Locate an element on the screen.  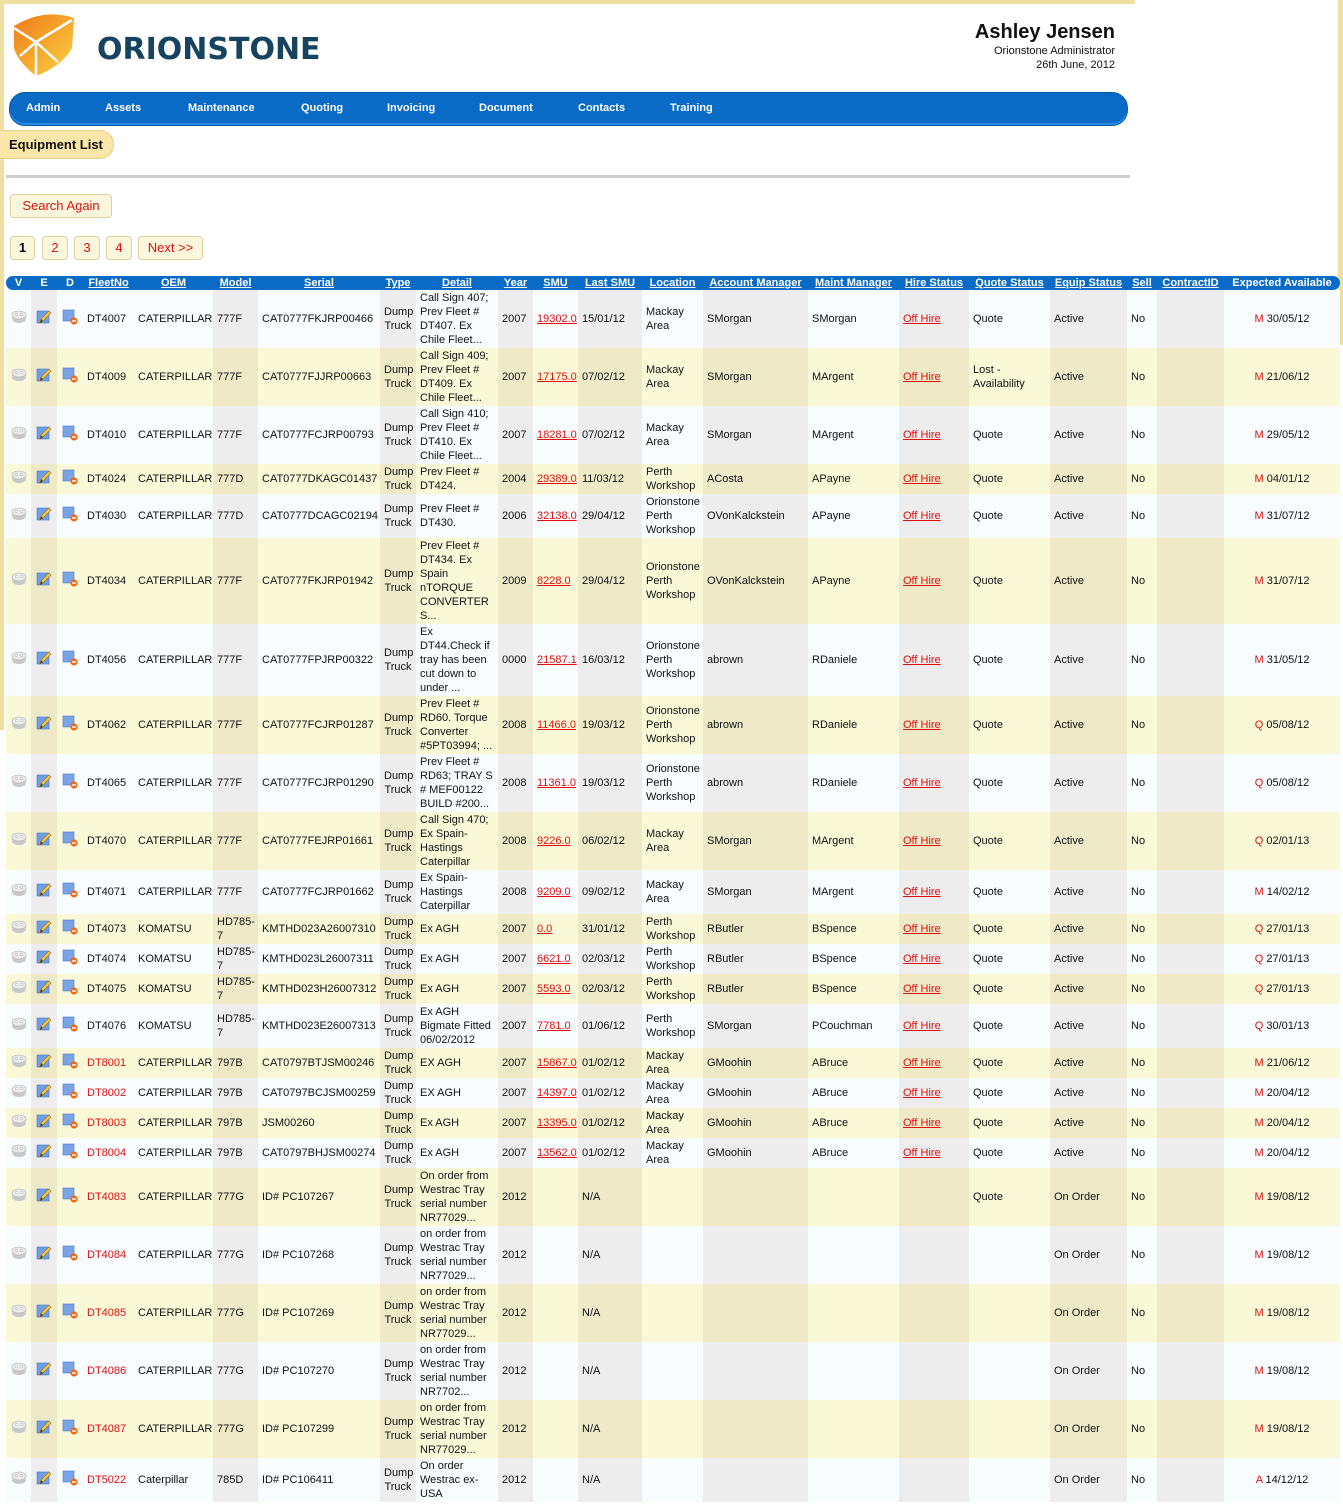
smu-link: 8228.0 is located at coordinates (554, 581).